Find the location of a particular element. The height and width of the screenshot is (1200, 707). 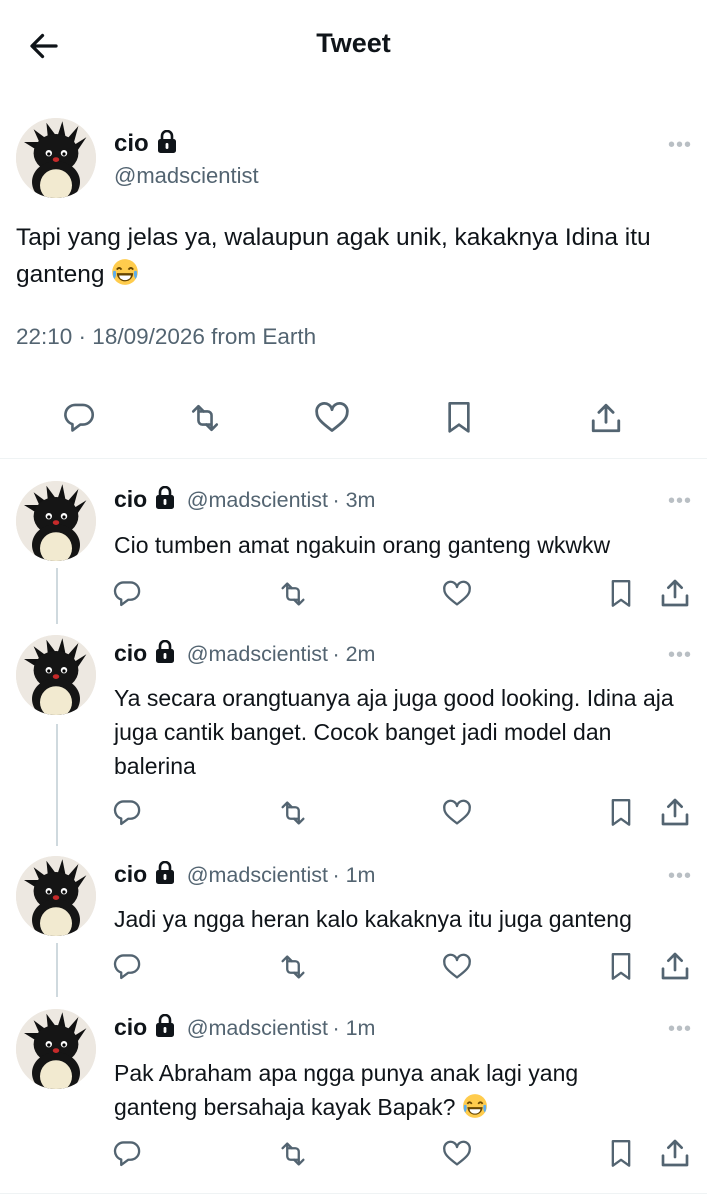

page-title: Tweet is located at coordinates (353, 43).